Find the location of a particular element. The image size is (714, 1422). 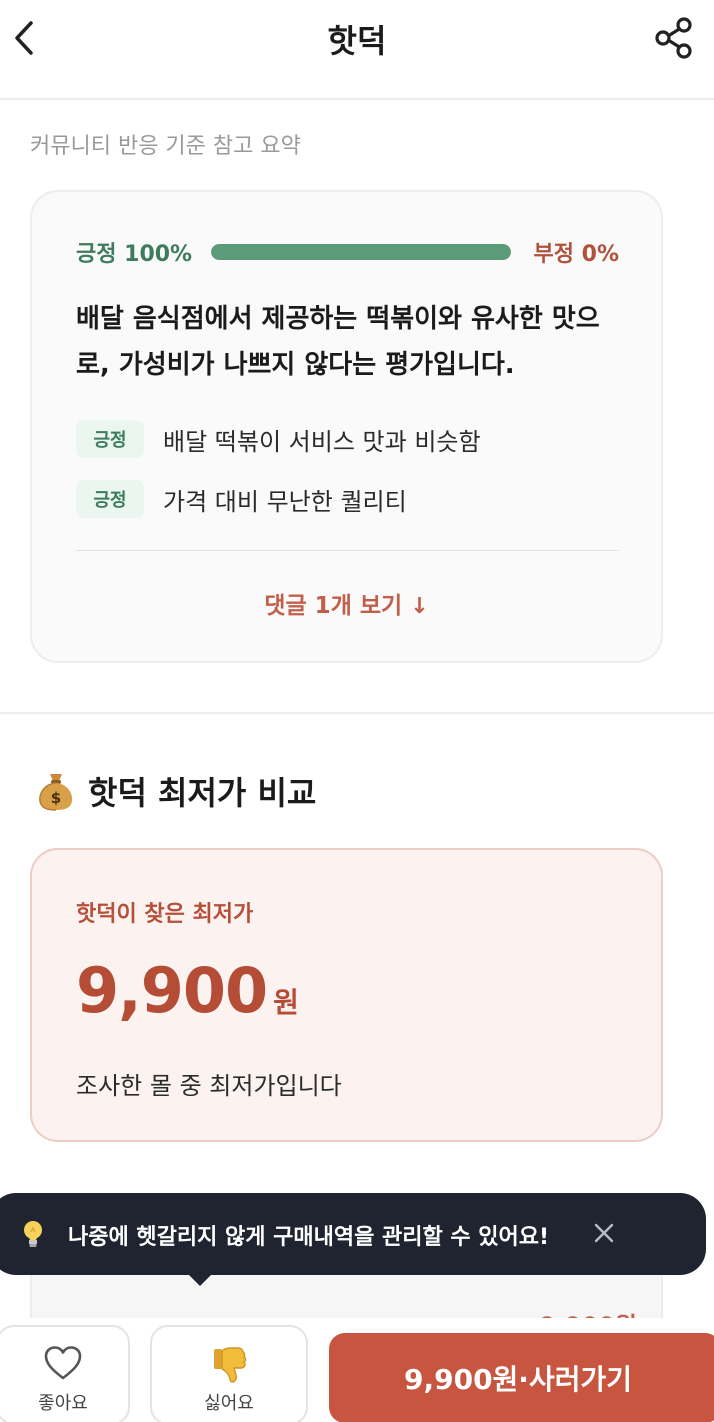

view-comments-link: 댓글 1개 보기 ↓ is located at coordinates (346, 603).